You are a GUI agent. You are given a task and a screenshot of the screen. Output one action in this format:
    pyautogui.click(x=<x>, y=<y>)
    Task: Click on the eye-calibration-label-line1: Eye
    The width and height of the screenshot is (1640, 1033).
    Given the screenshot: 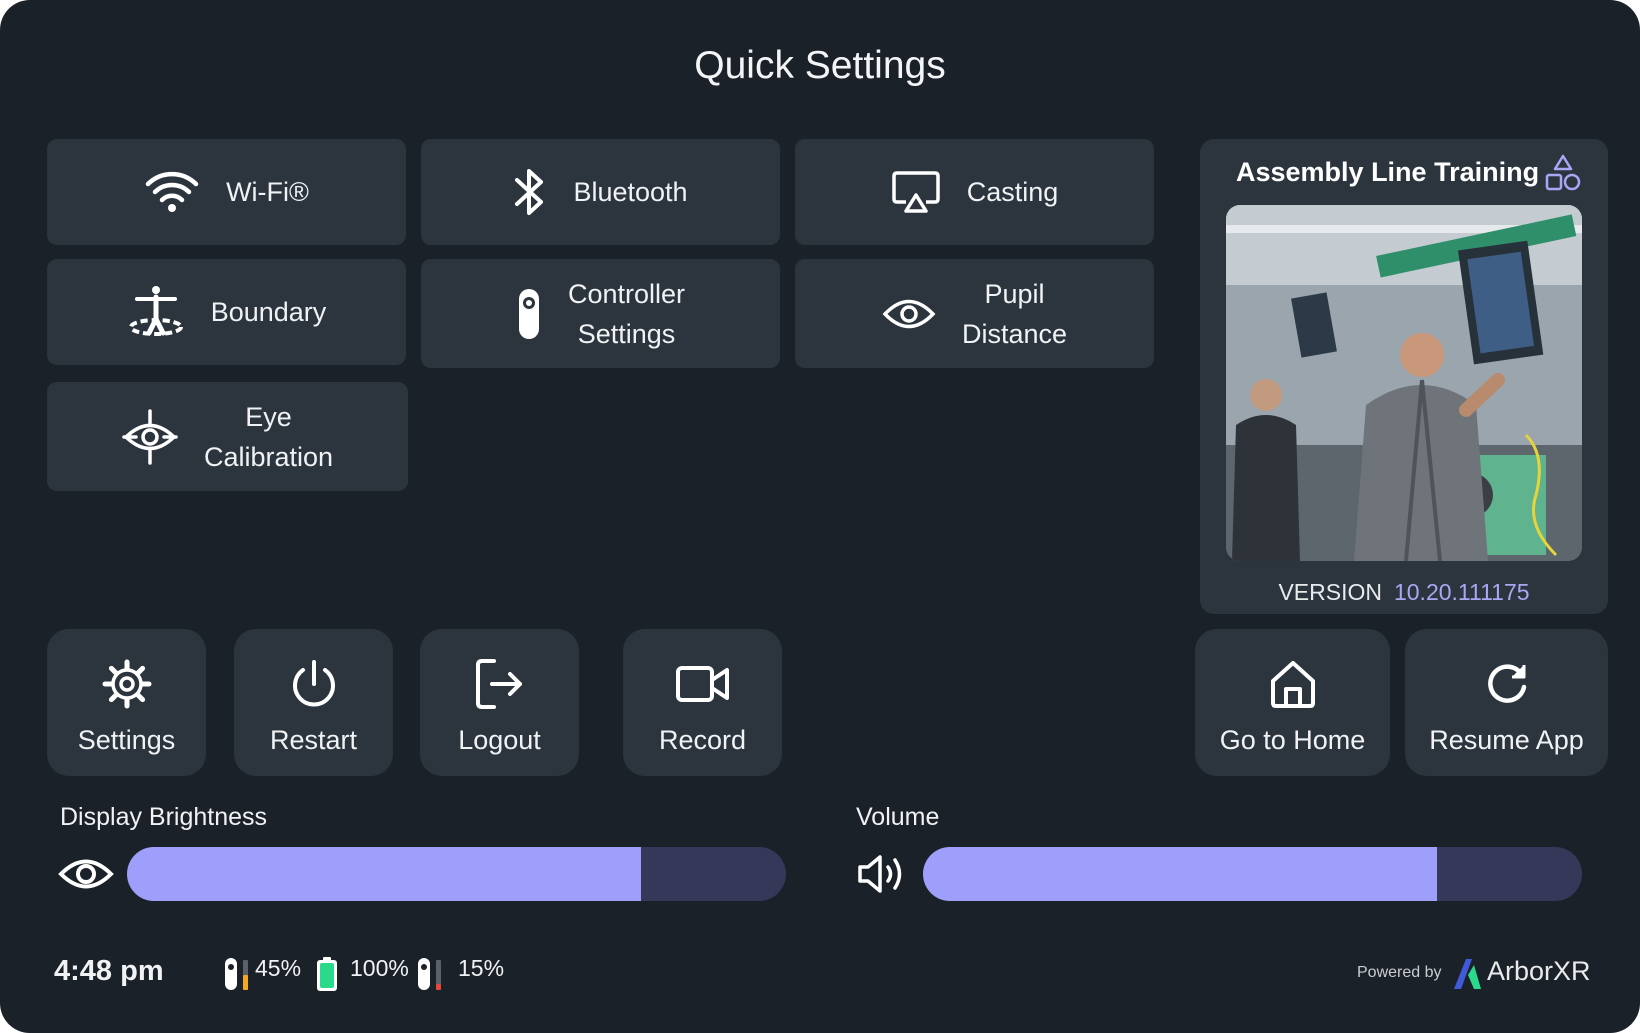 What is the action you would take?
    pyautogui.click(x=268, y=416)
    